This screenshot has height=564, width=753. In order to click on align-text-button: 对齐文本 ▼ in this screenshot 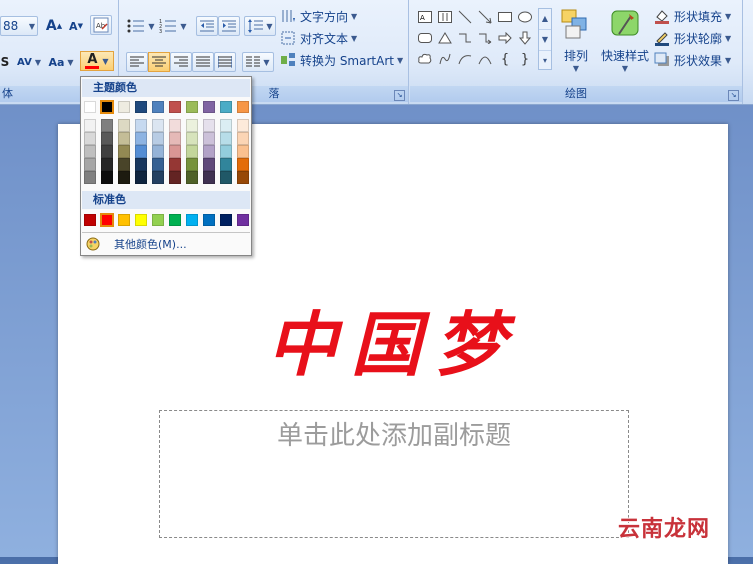, I will do `click(318, 38)`.